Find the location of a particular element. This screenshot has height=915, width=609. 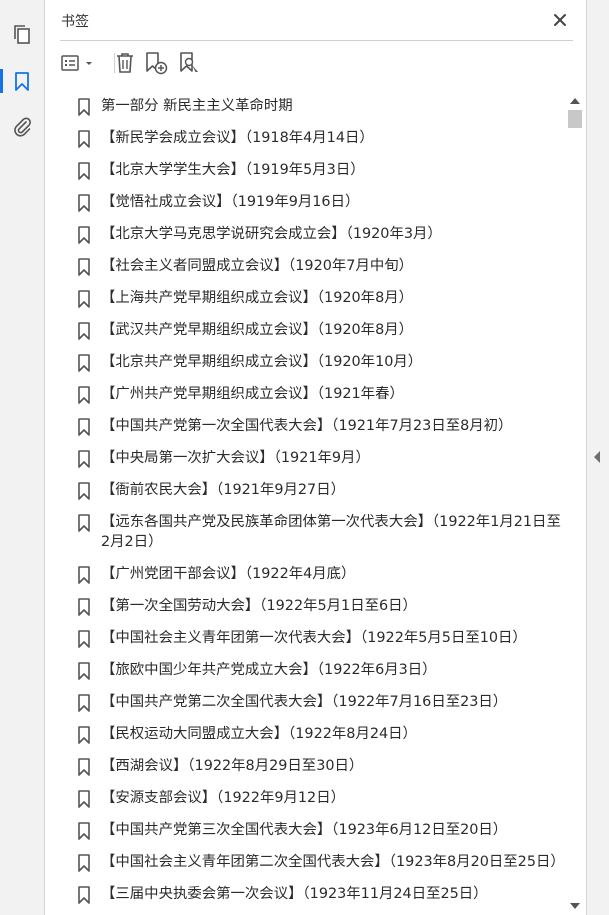

attachment-icon is located at coordinates (22, 126).